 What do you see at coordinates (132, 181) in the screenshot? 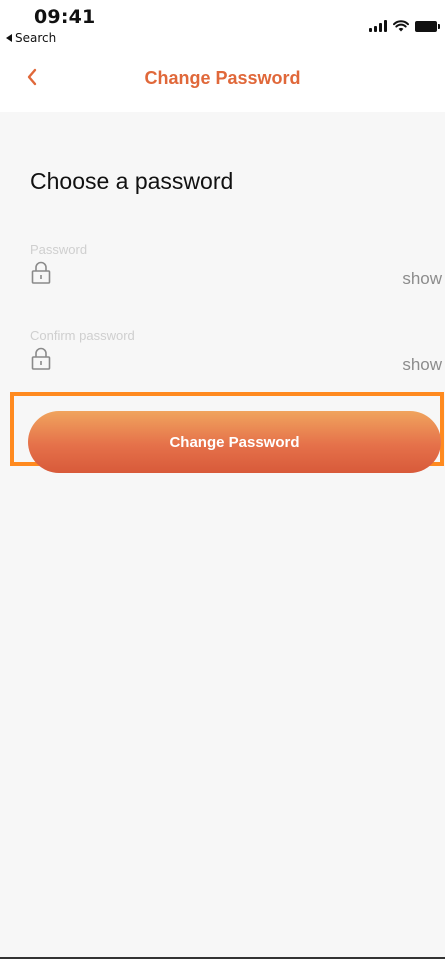
I see `section-heading: Choose a password` at bounding box center [132, 181].